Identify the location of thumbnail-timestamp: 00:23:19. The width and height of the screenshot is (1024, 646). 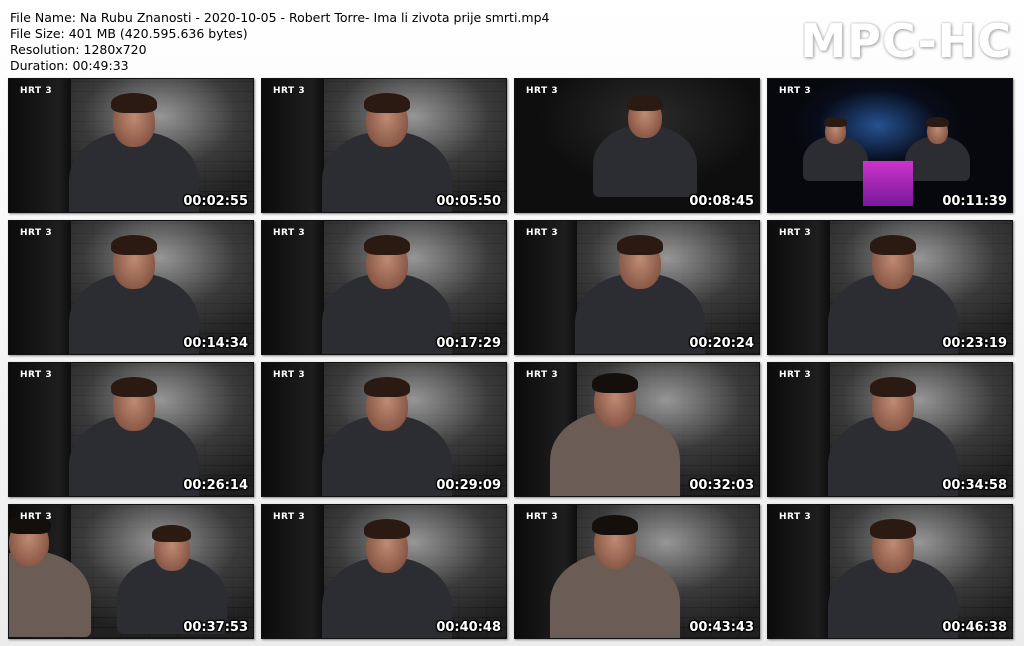
(974, 343).